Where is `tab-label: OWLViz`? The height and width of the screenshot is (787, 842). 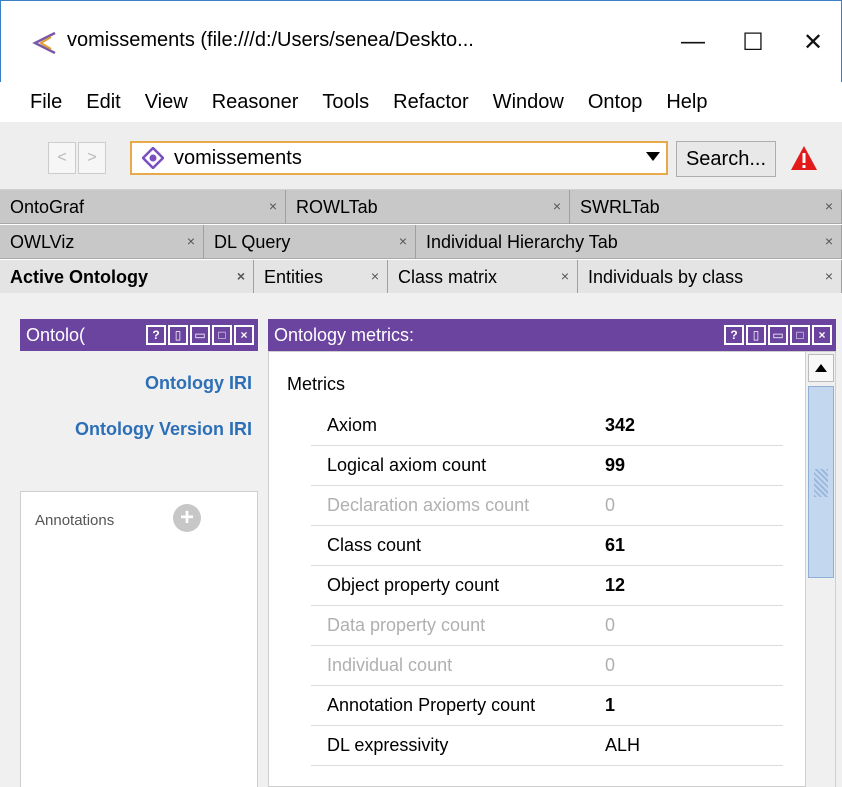
tab-label: OWLViz is located at coordinates (42, 241).